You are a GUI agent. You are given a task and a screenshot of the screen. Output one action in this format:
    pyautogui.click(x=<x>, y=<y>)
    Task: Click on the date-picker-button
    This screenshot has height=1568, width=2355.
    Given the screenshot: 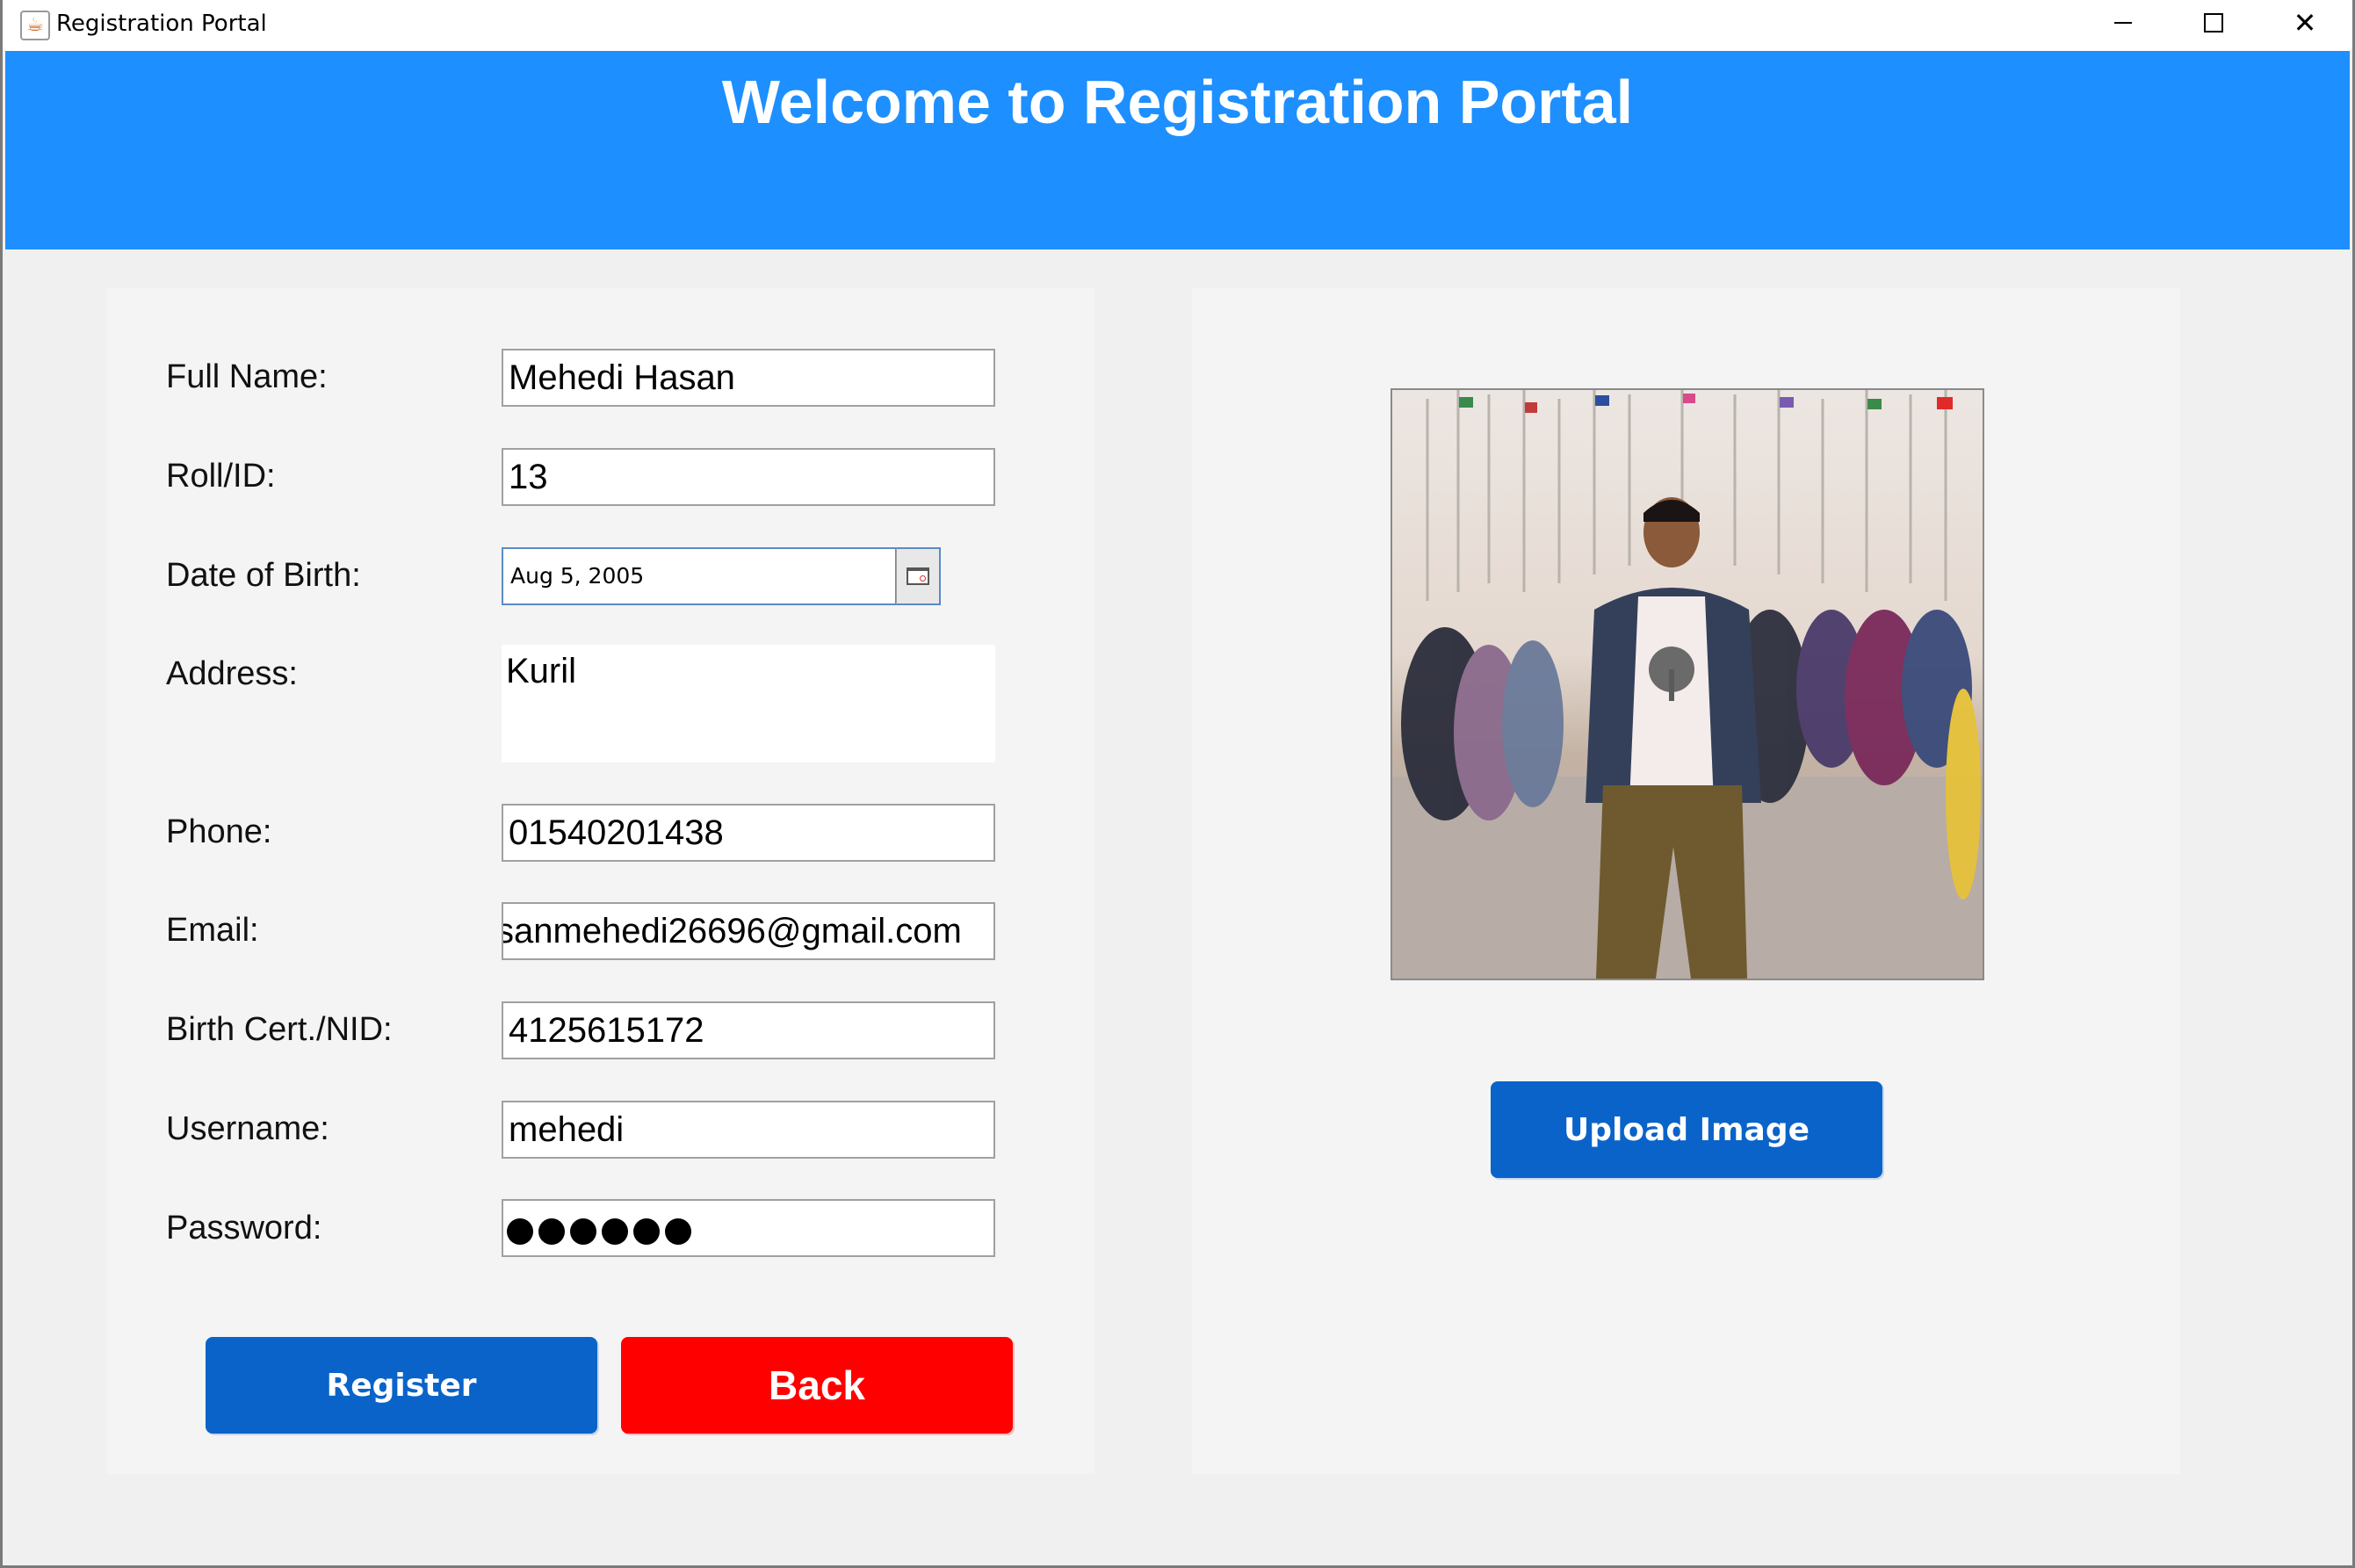 What is the action you would take?
    pyautogui.click(x=918, y=576)
    